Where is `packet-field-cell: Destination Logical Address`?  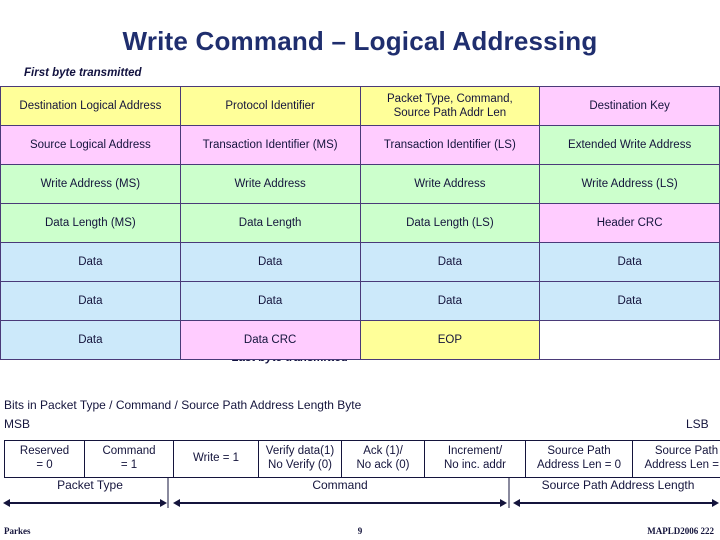
packet-field-cell: Destination Logical Address is located at coordinates (90, 106).